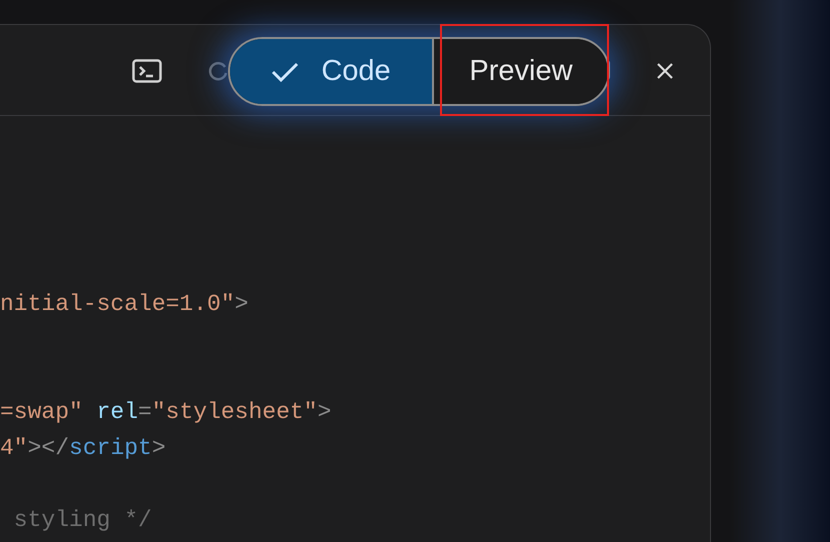 The height and width of the screenshot is (542, 830). Describe the element at coordinates (218, 71) in the screenshot. I see `refresh-icon` at that location.